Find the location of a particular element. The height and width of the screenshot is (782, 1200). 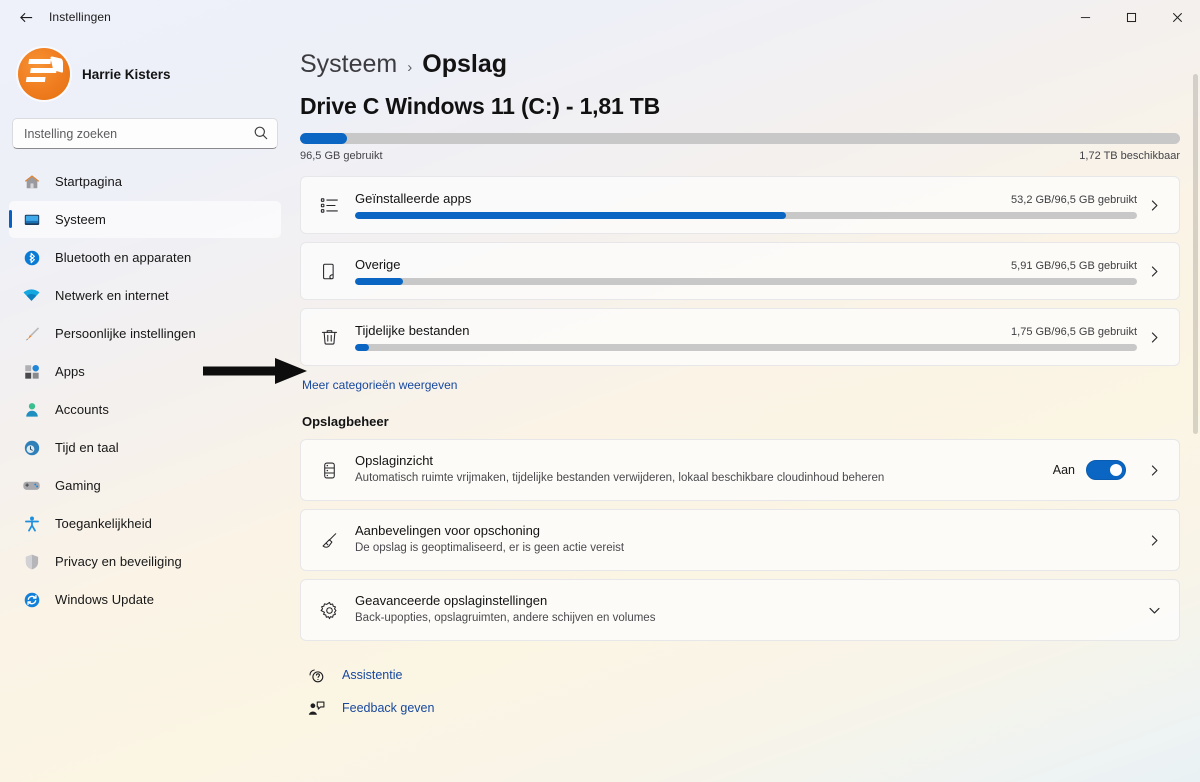

sidebar-item-apps: Apps is located at coordinates (145, 371).